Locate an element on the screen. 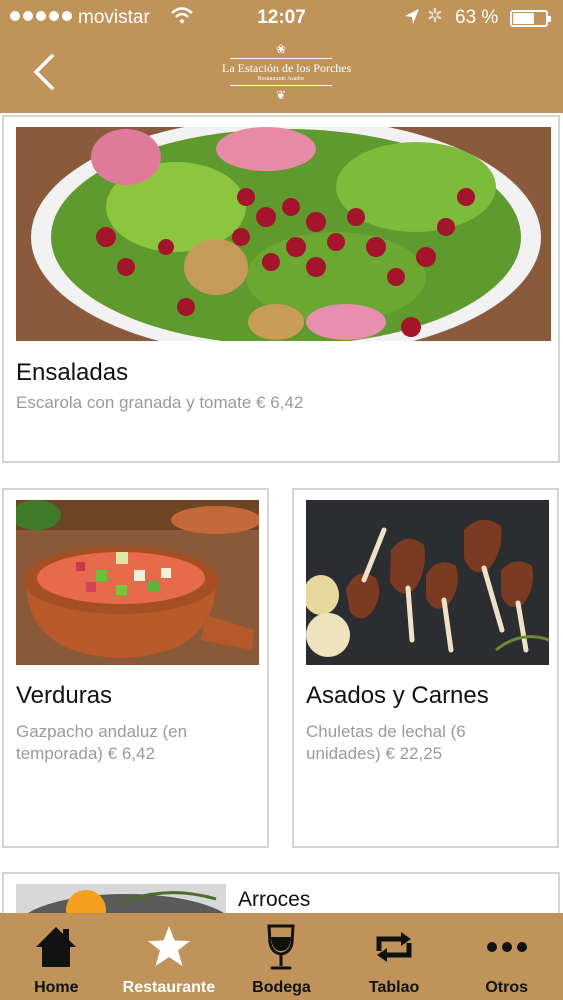  star-icon is located at coordinates (168, 946).